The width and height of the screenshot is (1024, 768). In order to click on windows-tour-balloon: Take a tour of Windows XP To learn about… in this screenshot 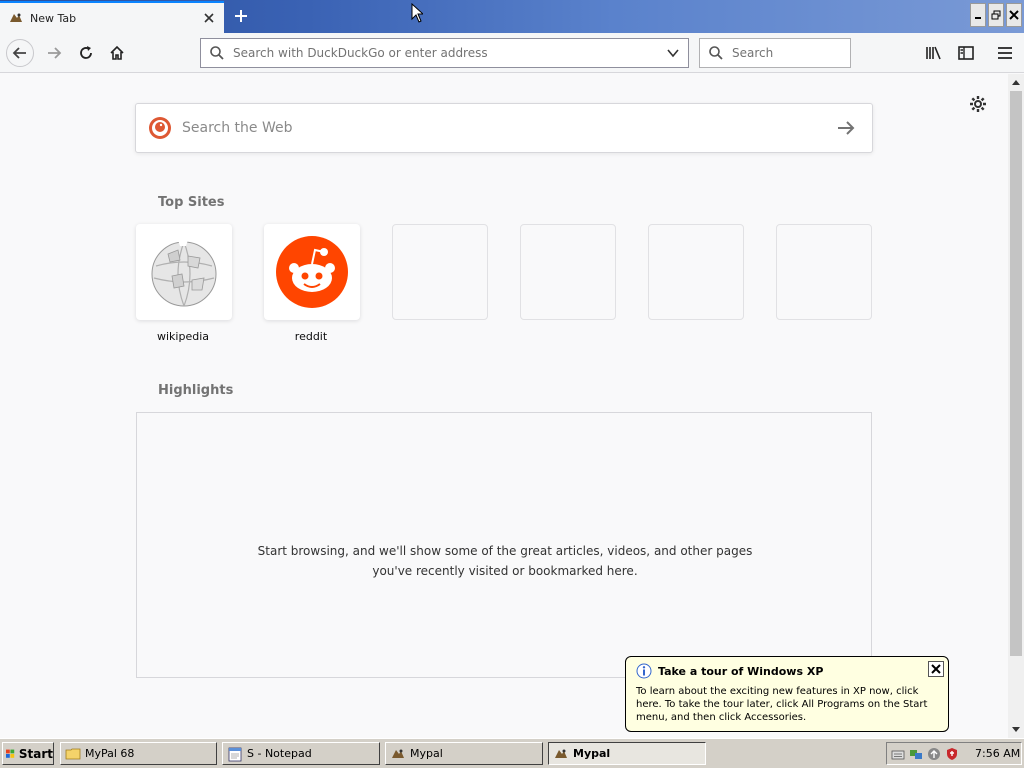, I will do `click(787, 694)`.